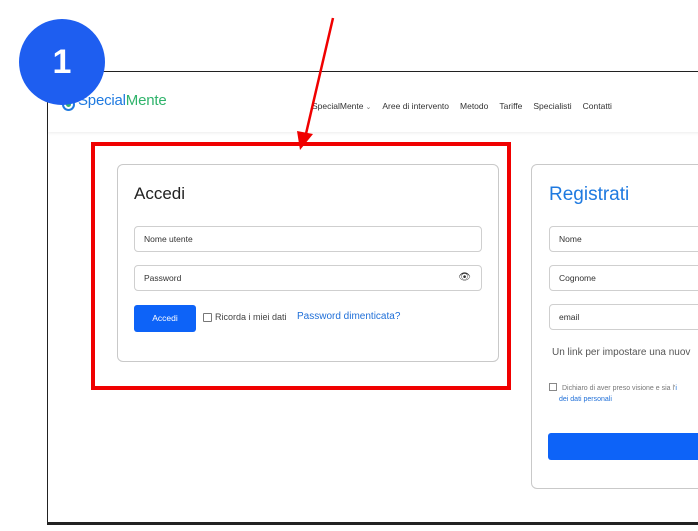 This screenshot has height=531, width=698. Describe the element at coordinates (316, 83) in the screenshot. I see `red-arrow-icon` at that location.